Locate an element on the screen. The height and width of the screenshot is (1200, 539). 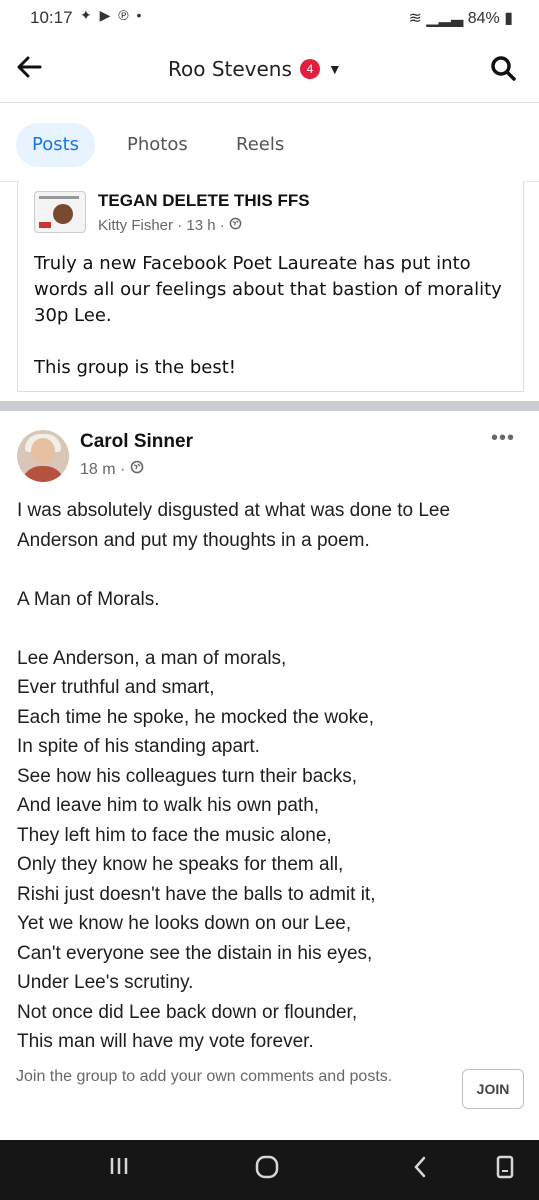
youtube-icon: ▶ is located at coordinates (106, 15).